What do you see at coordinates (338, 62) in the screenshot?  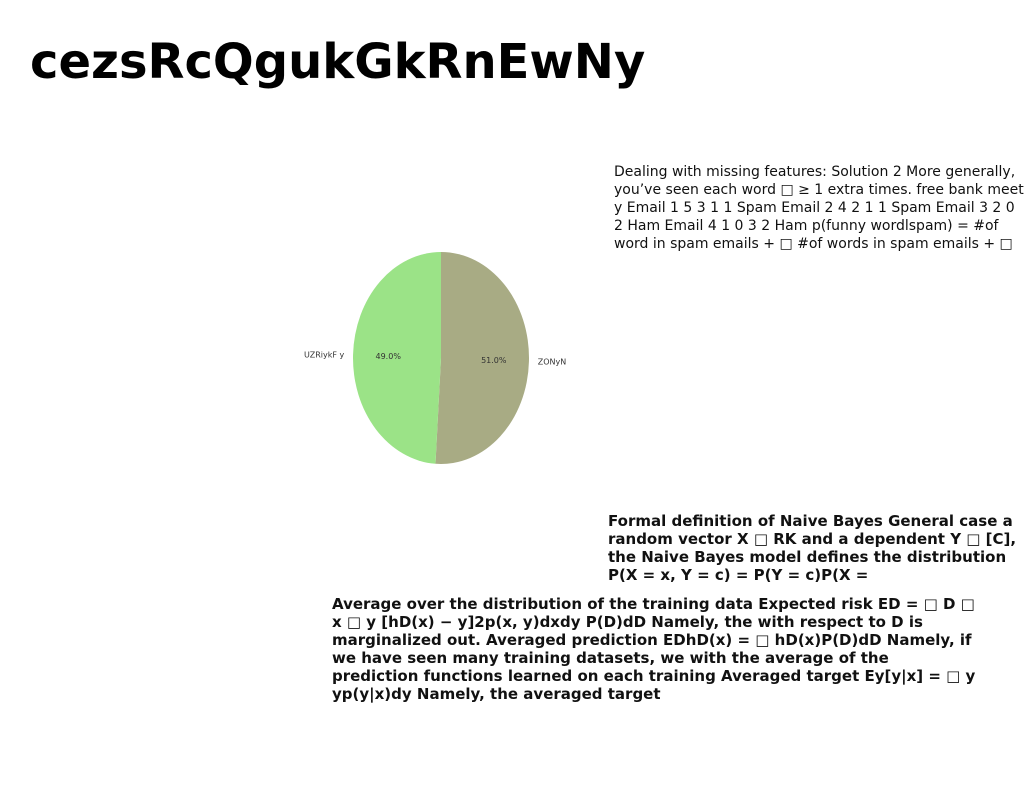 I see `page-title: cezsRcQgukGkRnEwNy` at bounding box center [338, 62].